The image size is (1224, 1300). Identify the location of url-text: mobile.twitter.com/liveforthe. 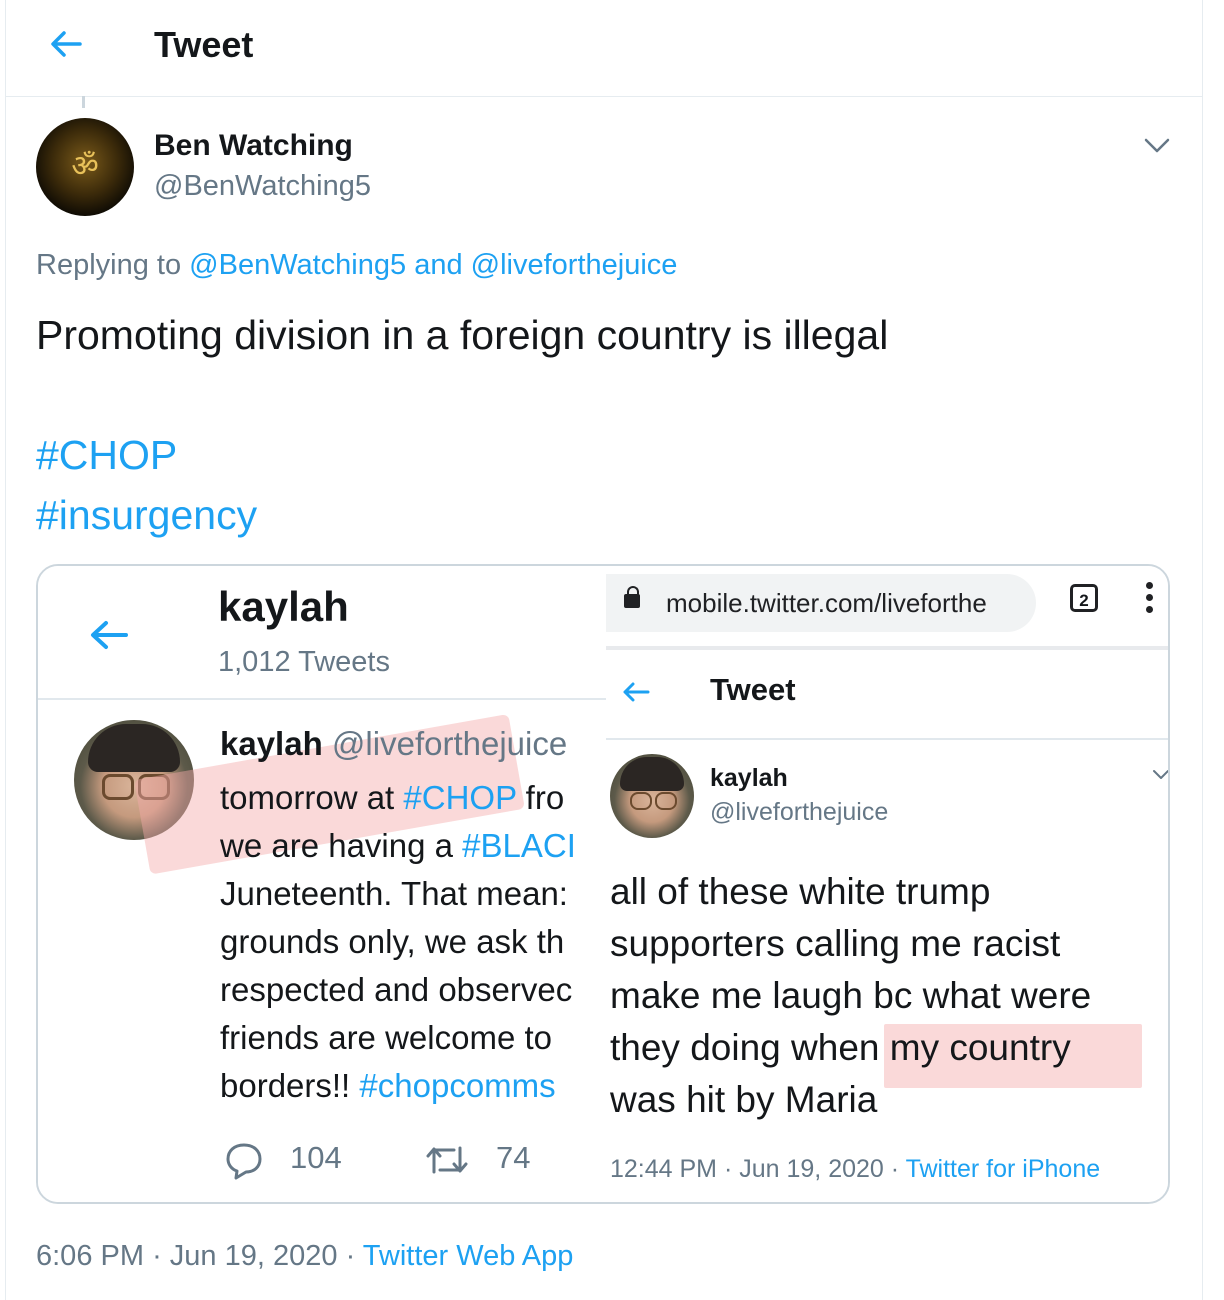
(826, 603).